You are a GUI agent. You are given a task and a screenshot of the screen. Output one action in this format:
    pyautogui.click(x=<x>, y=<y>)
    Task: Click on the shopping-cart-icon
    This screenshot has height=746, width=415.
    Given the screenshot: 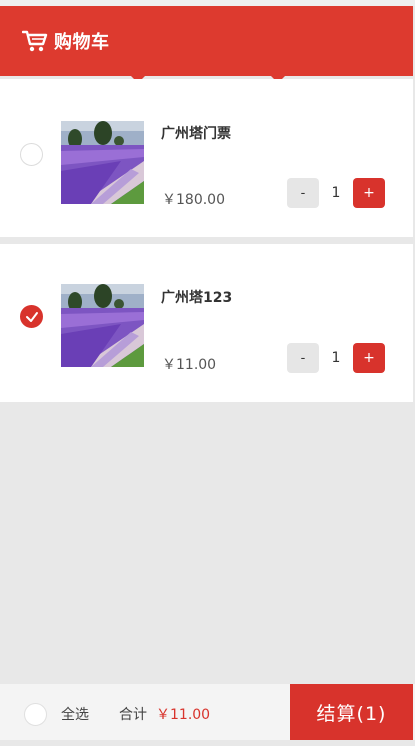 What is the action you would take?
    pyautogui.click(x=35, y=41)
    